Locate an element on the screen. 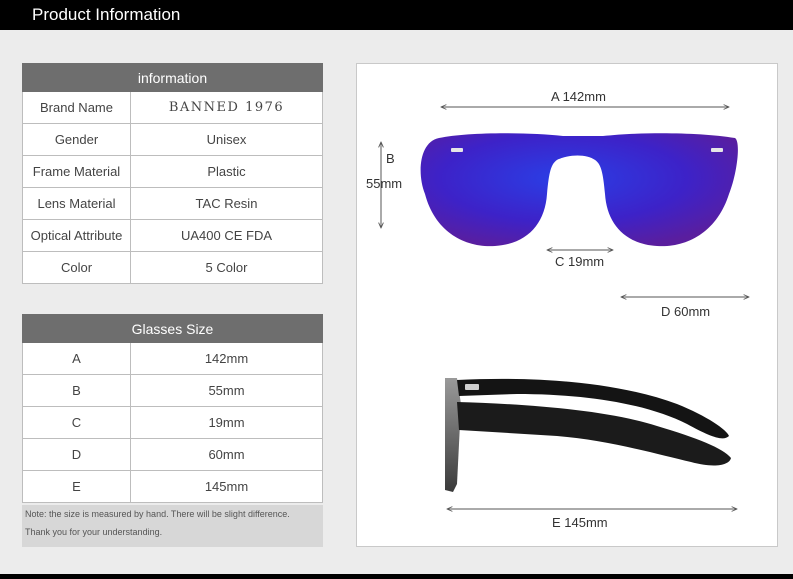  row-value: TAC Resin is located at coordinates (226, 203).